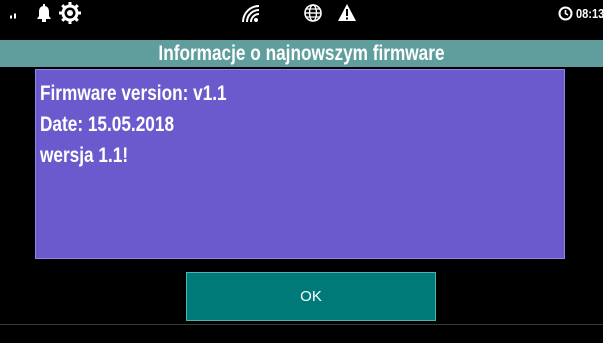 Image resolution: width=603 pixels, height=343 pixels. I want to click on clock-icon, so click(565, 13).